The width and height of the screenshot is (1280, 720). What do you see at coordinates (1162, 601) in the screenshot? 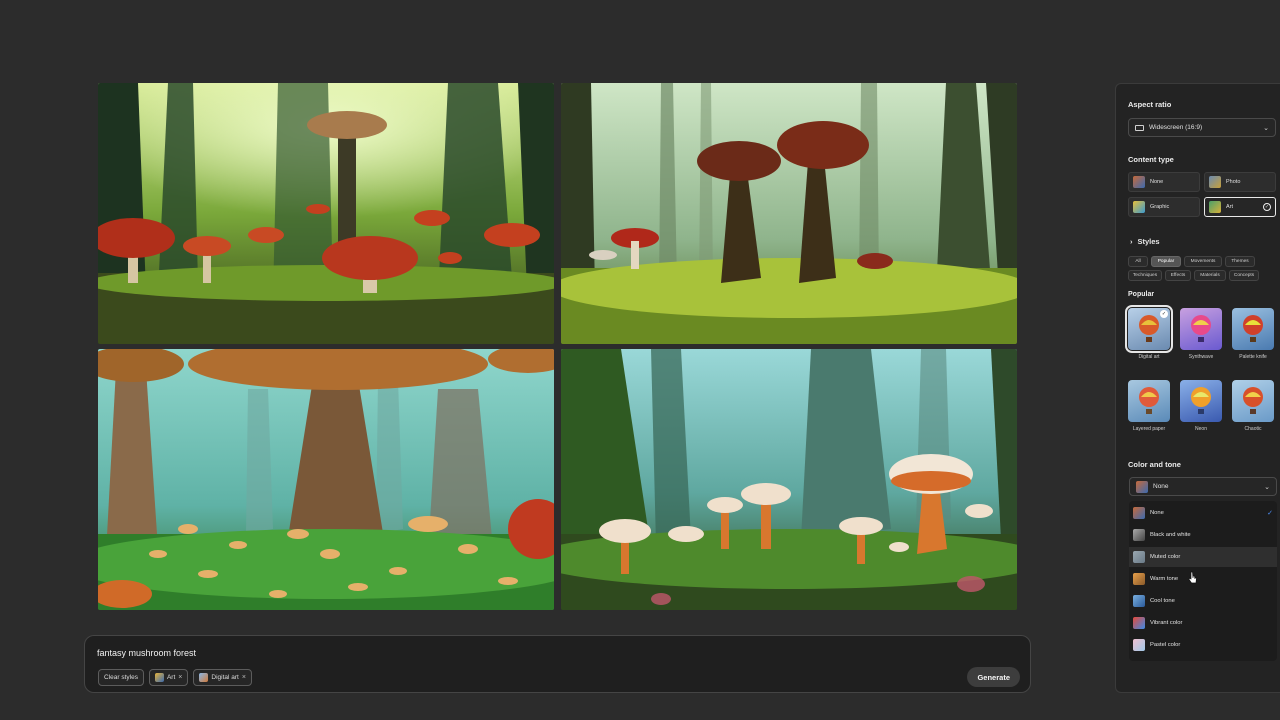
I see `color-option-label: Cool tone` at bounding box center [1162, 601].